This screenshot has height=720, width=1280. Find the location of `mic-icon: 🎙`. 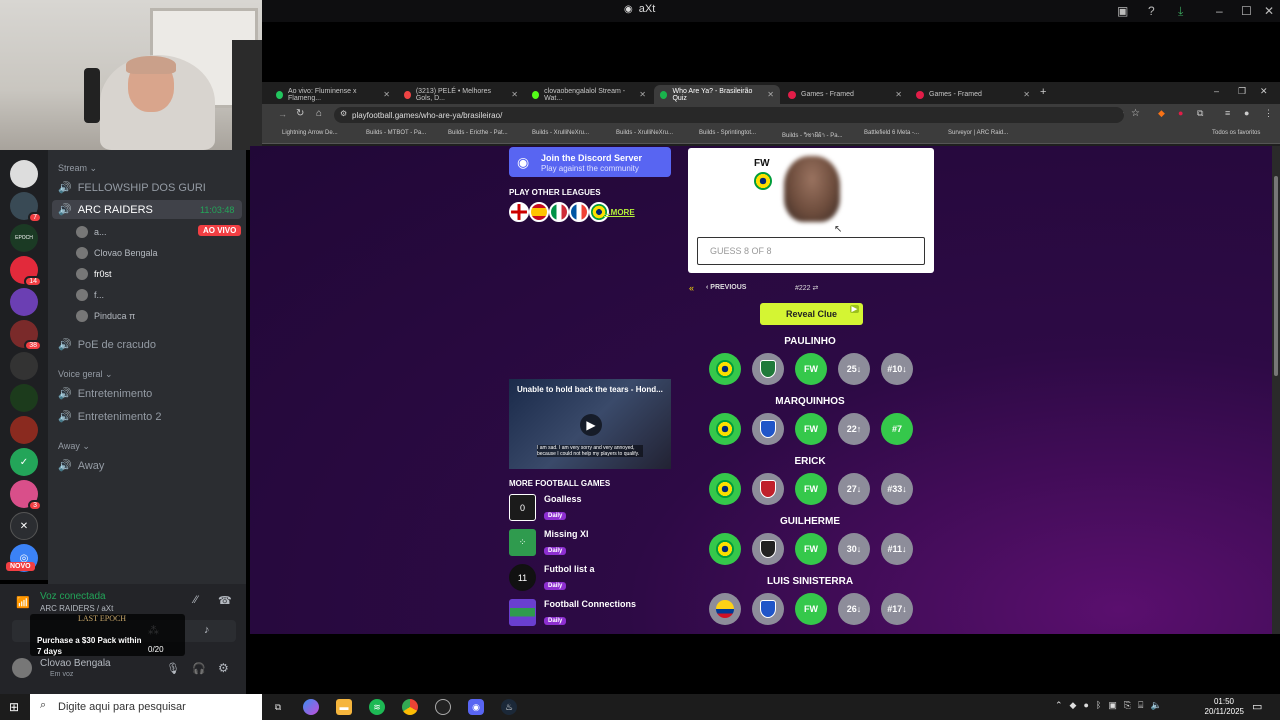

mic-icon: 🎙 is located at coordinates (173, 668).